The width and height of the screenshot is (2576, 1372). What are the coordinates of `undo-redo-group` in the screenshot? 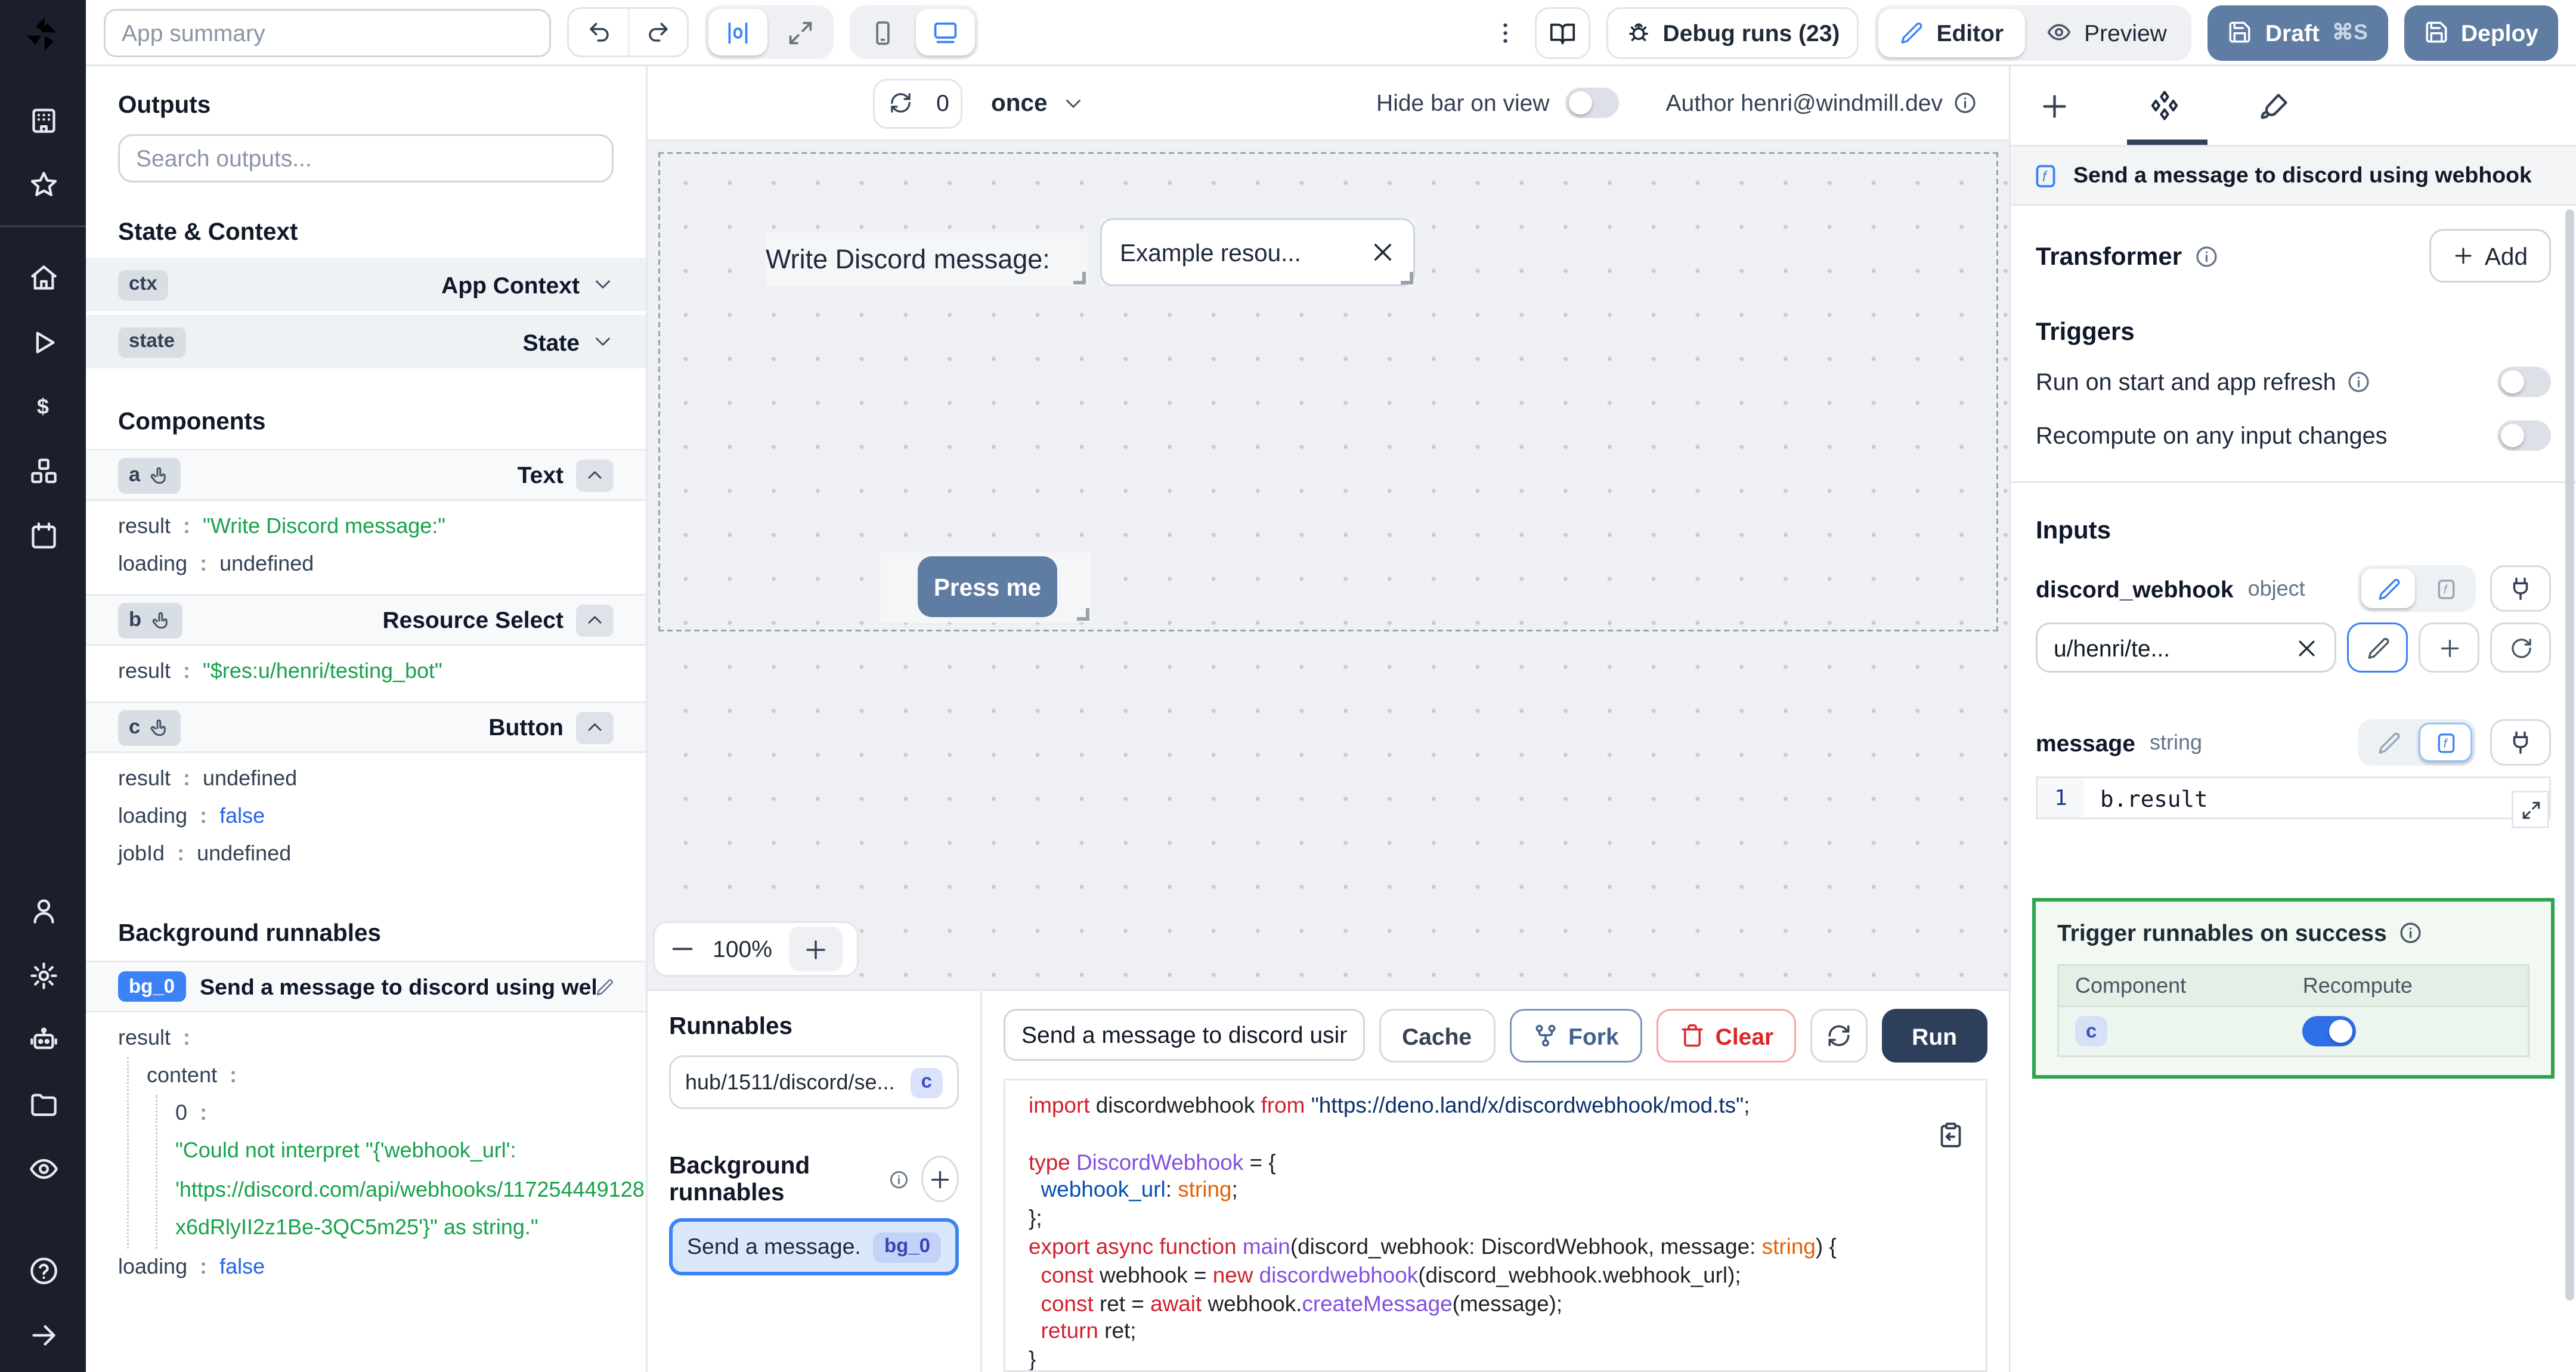 It's located at (628, 32).